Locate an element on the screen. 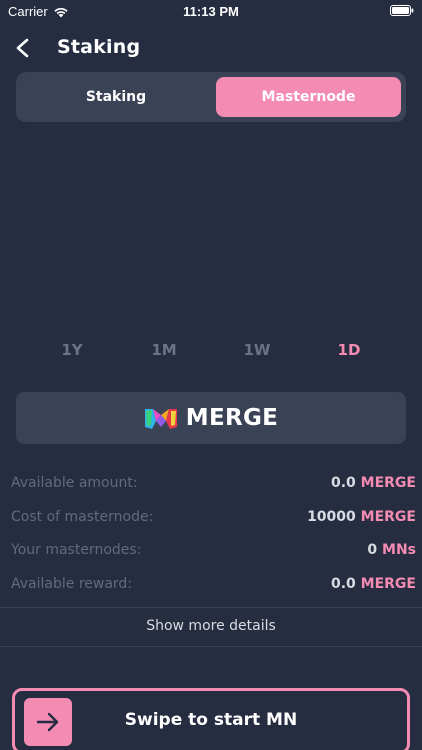  merge-logo-icon is located at coordinates (160, 419).